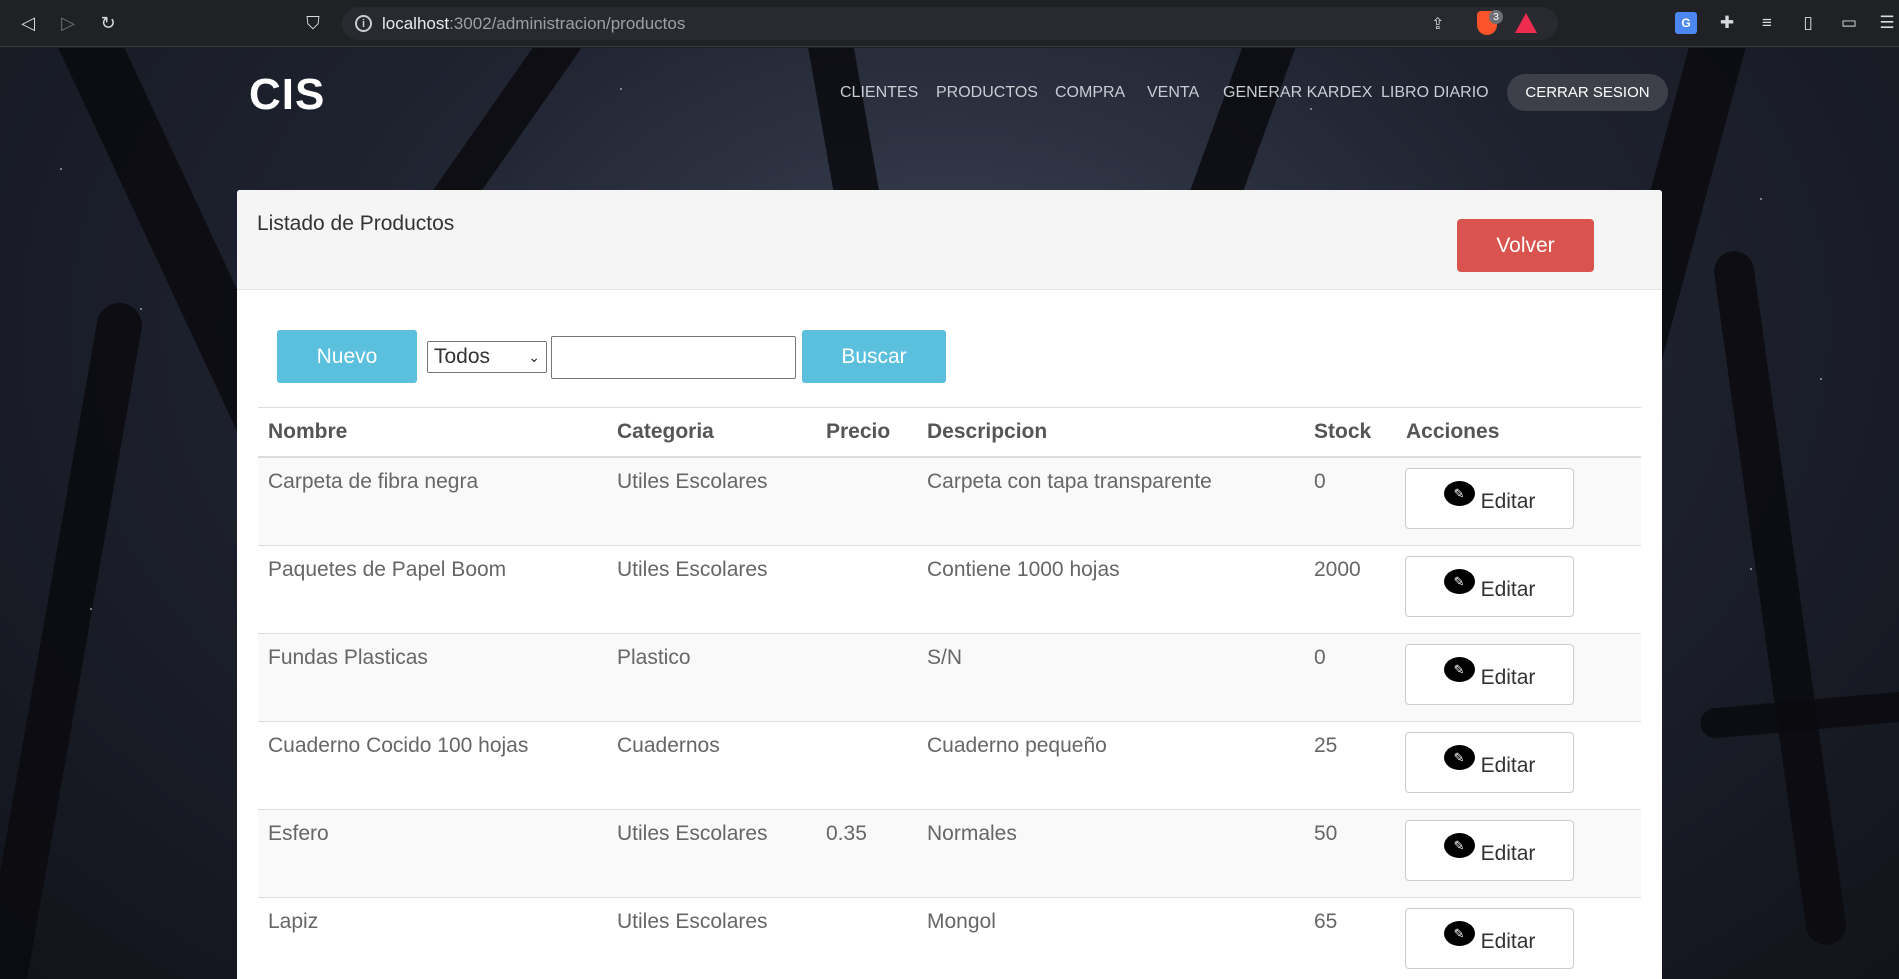  Describe the element at coordinates (363, 23) in the screenshot. I see `site-info-icon: i` at that location.